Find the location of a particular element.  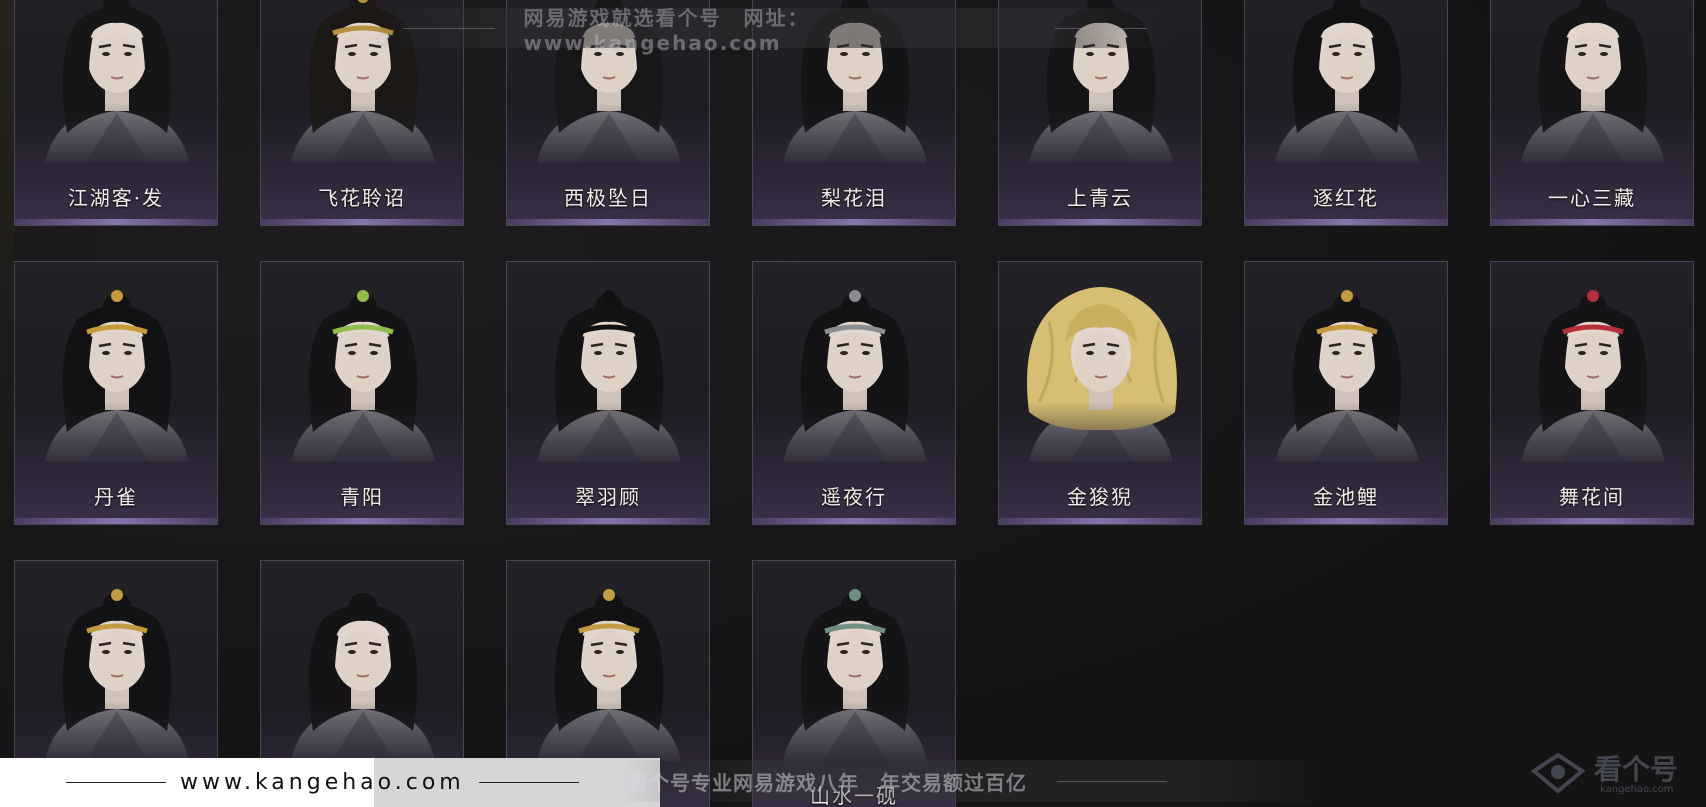

eye-logo-icon is located at coordinates (1558, 773).